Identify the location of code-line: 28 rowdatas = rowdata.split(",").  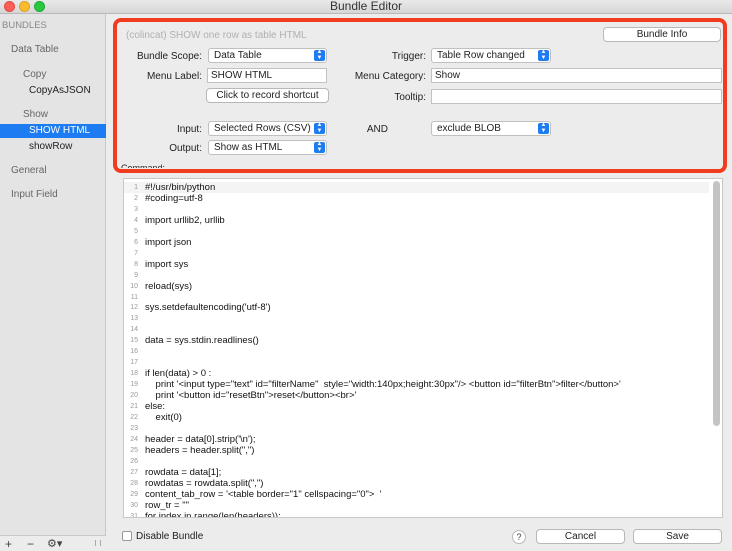
(416, 483).